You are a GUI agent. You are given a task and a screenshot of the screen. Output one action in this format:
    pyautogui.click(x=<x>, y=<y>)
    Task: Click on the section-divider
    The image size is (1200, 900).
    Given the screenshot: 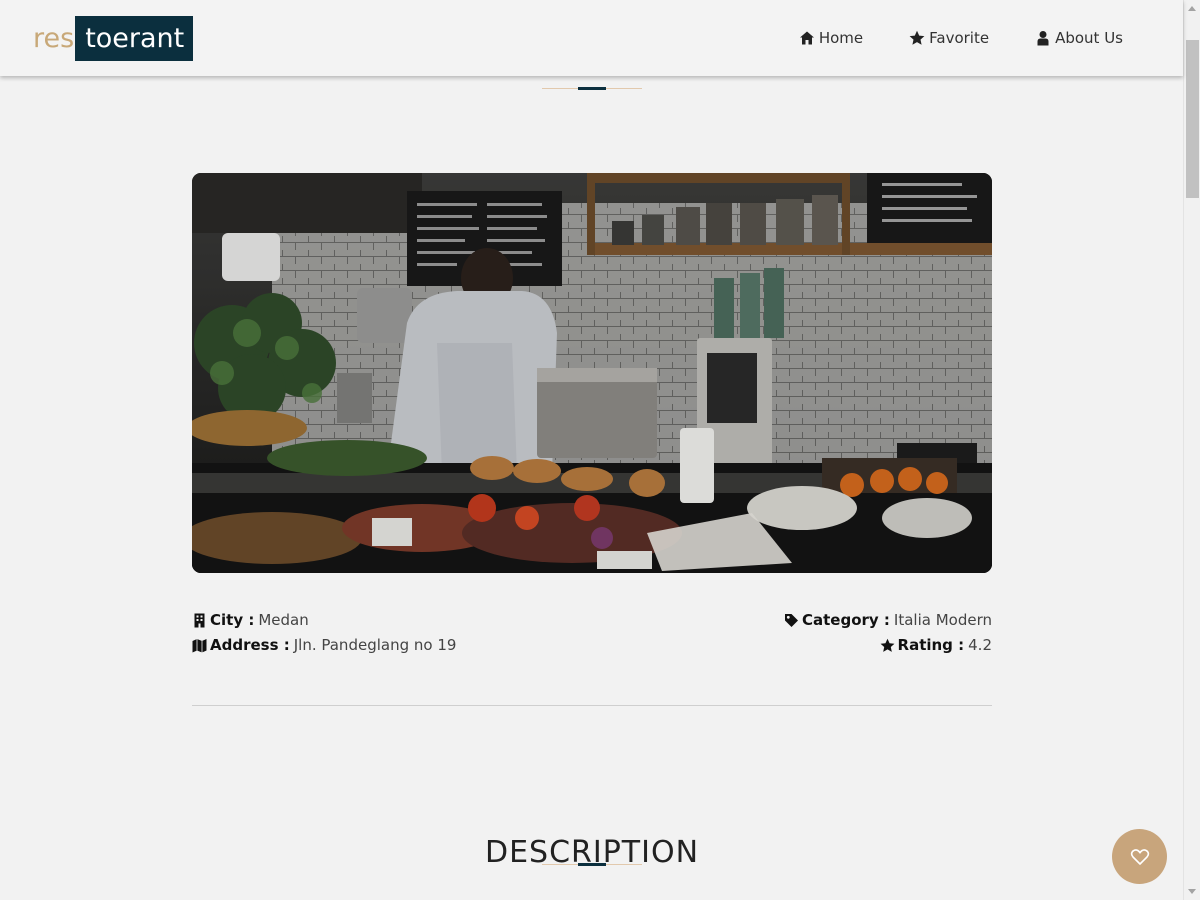 What is the action you would take?
    pyautogui.click(x=592, y=705)
    